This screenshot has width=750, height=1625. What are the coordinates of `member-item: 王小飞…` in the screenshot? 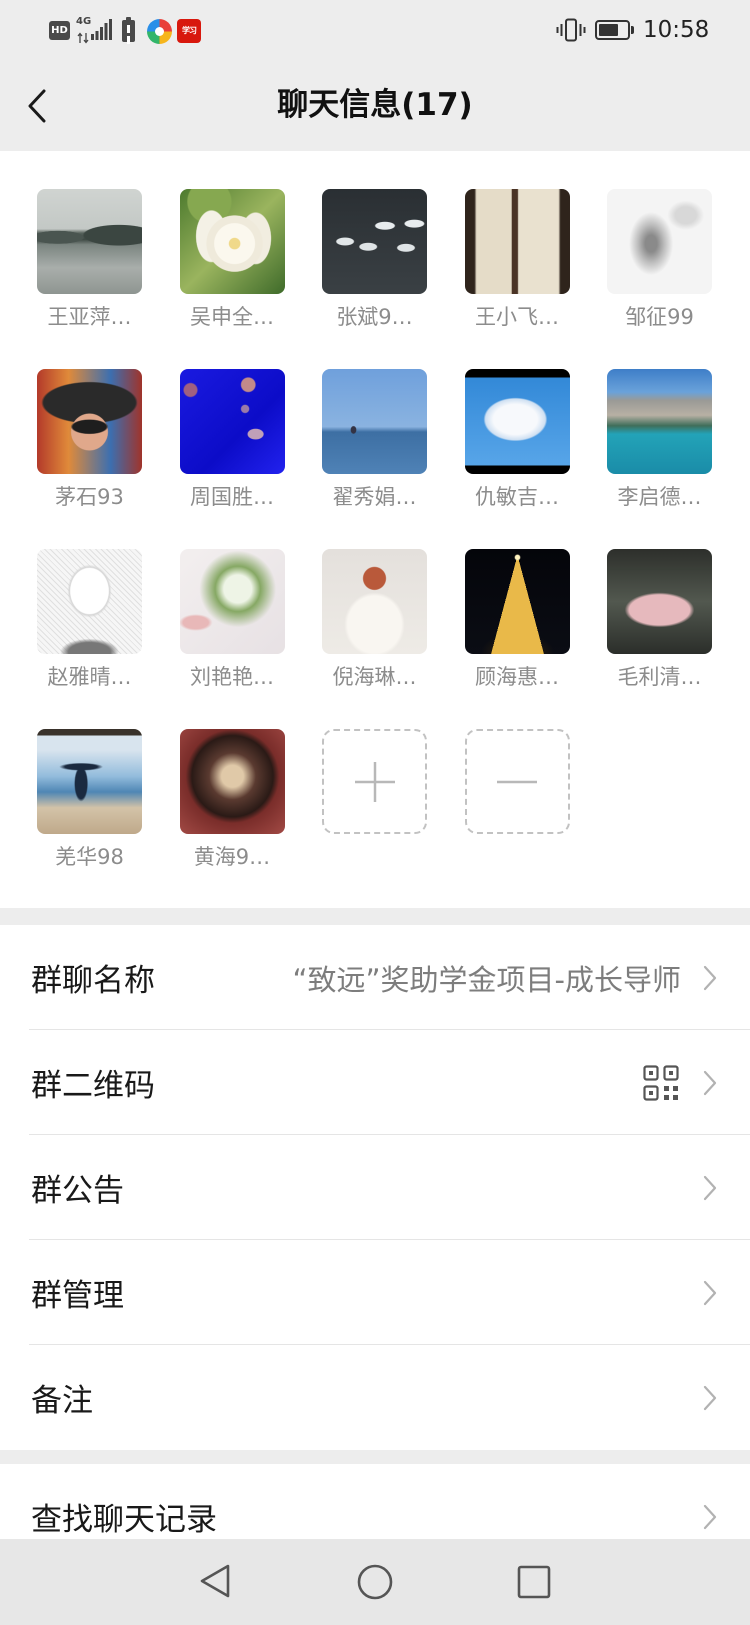 It's located at (517, 279).